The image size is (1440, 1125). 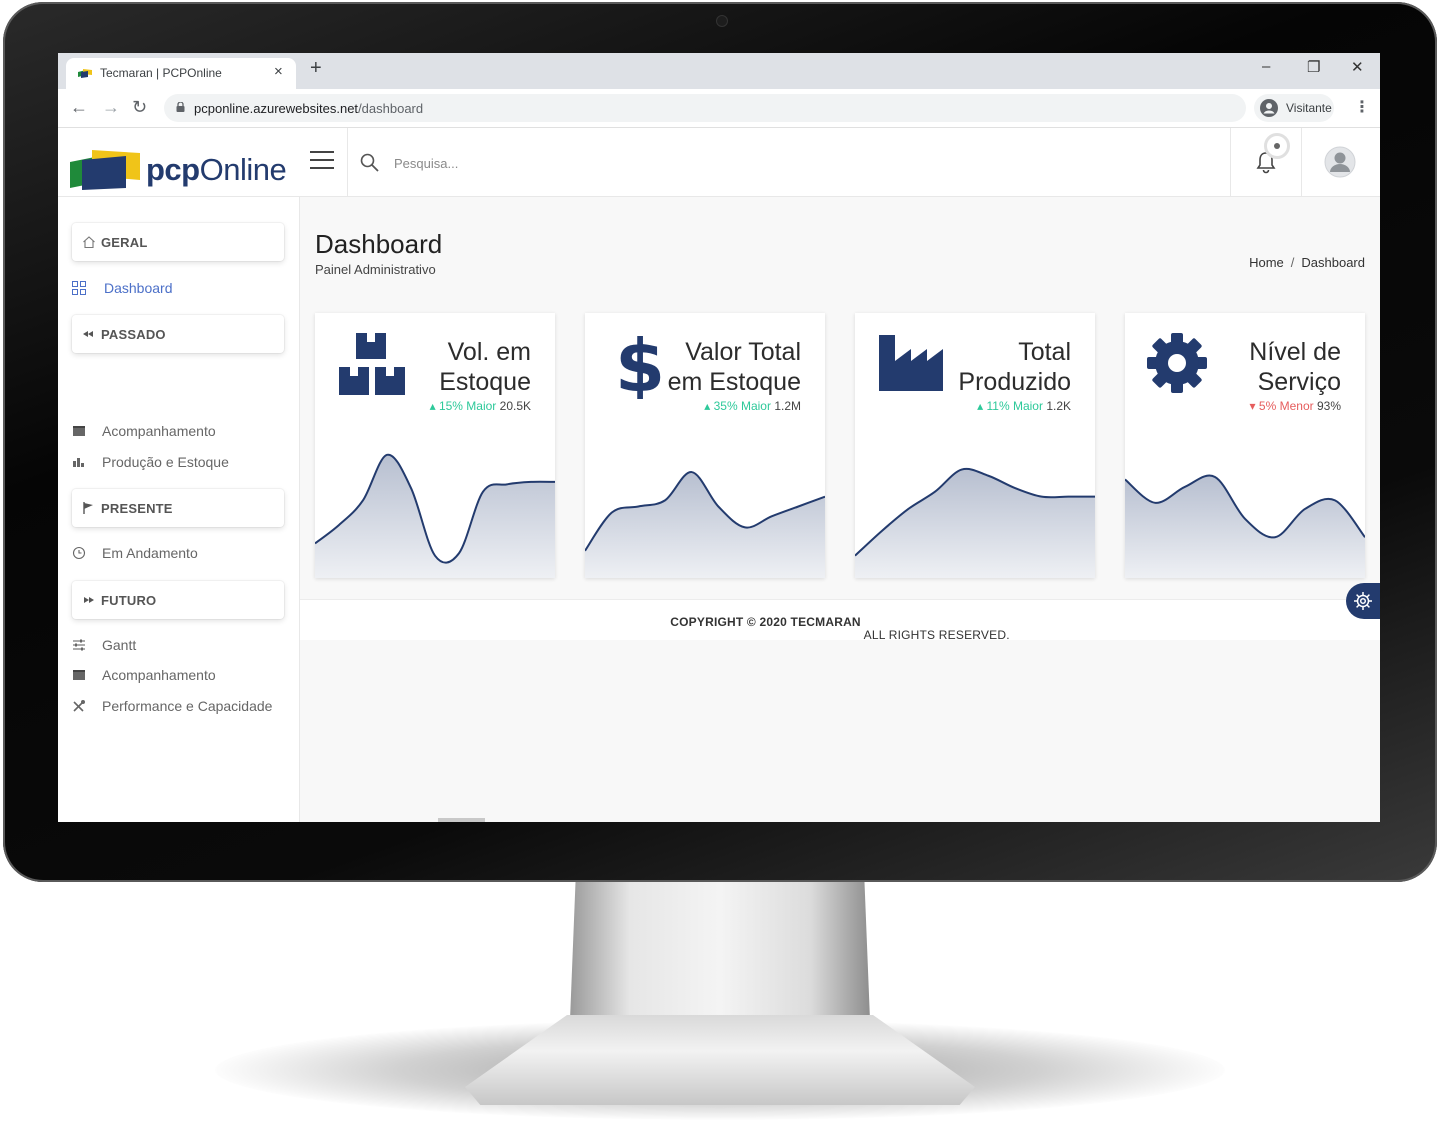 I want to click on sidebar-item-performance-capacidade: Performance e Capacidade, so click(x=182, y=707).